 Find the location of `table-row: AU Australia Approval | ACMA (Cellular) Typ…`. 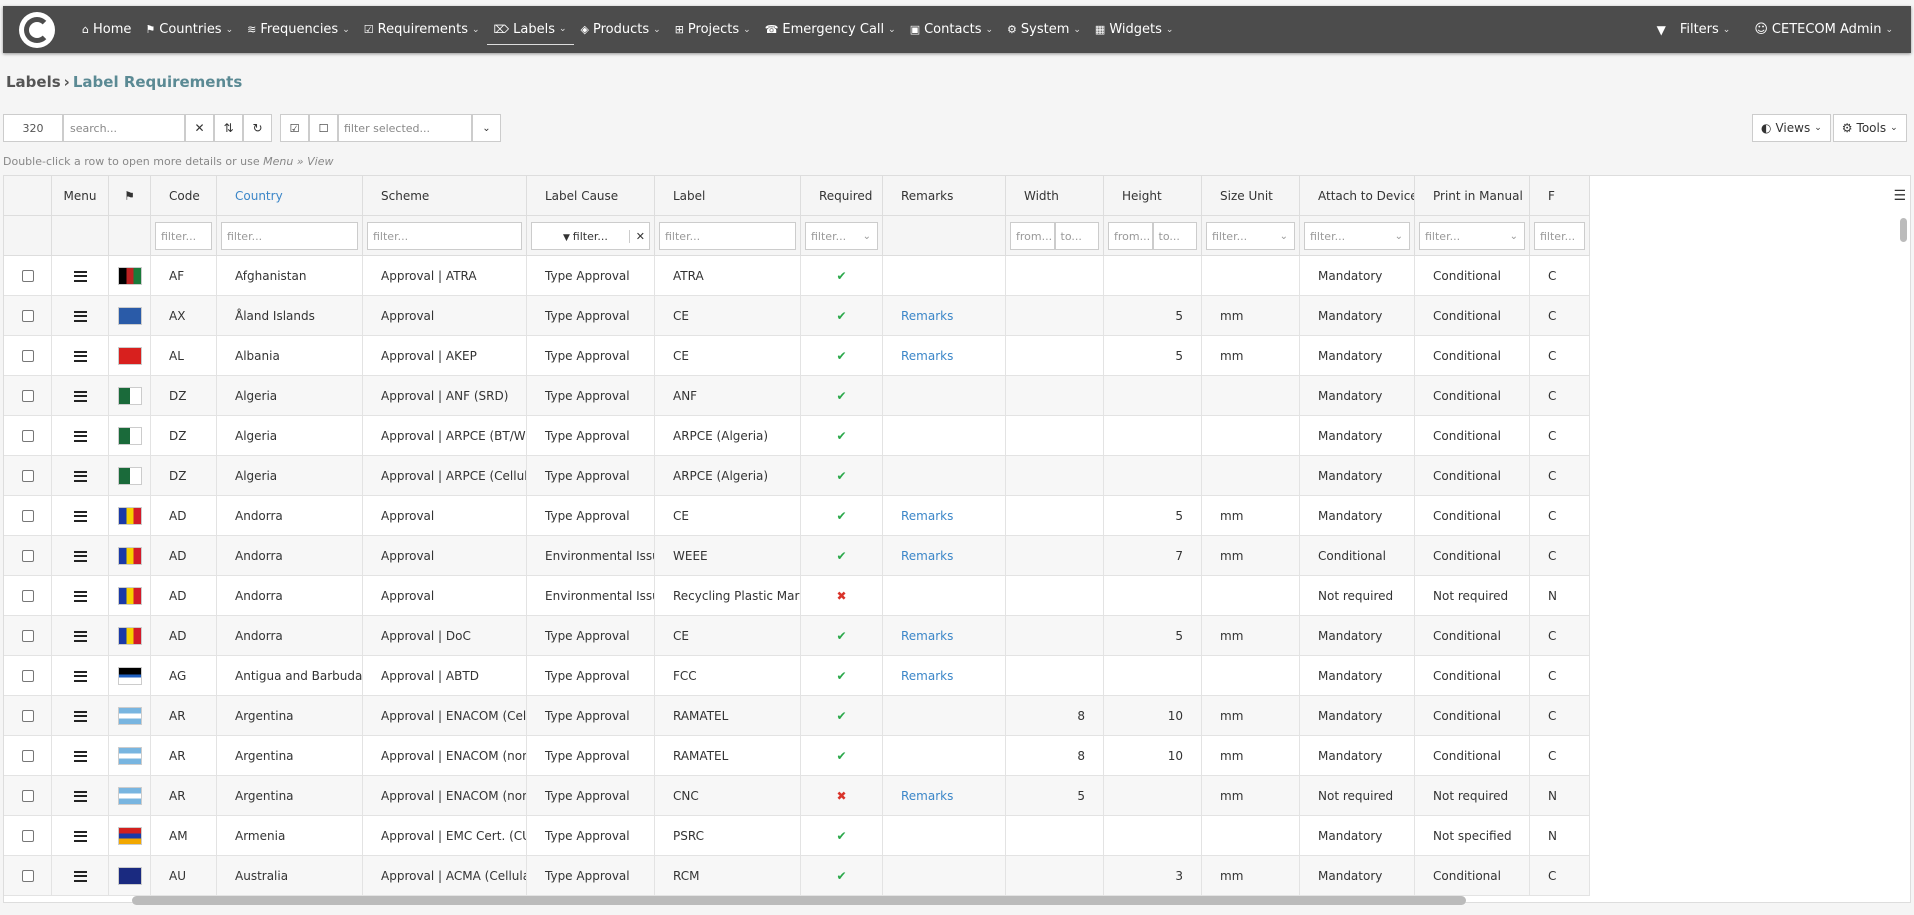

table-row: AU Australia Approval | ACMA (Cellular) Typ… is located at coordinates (797, 876).